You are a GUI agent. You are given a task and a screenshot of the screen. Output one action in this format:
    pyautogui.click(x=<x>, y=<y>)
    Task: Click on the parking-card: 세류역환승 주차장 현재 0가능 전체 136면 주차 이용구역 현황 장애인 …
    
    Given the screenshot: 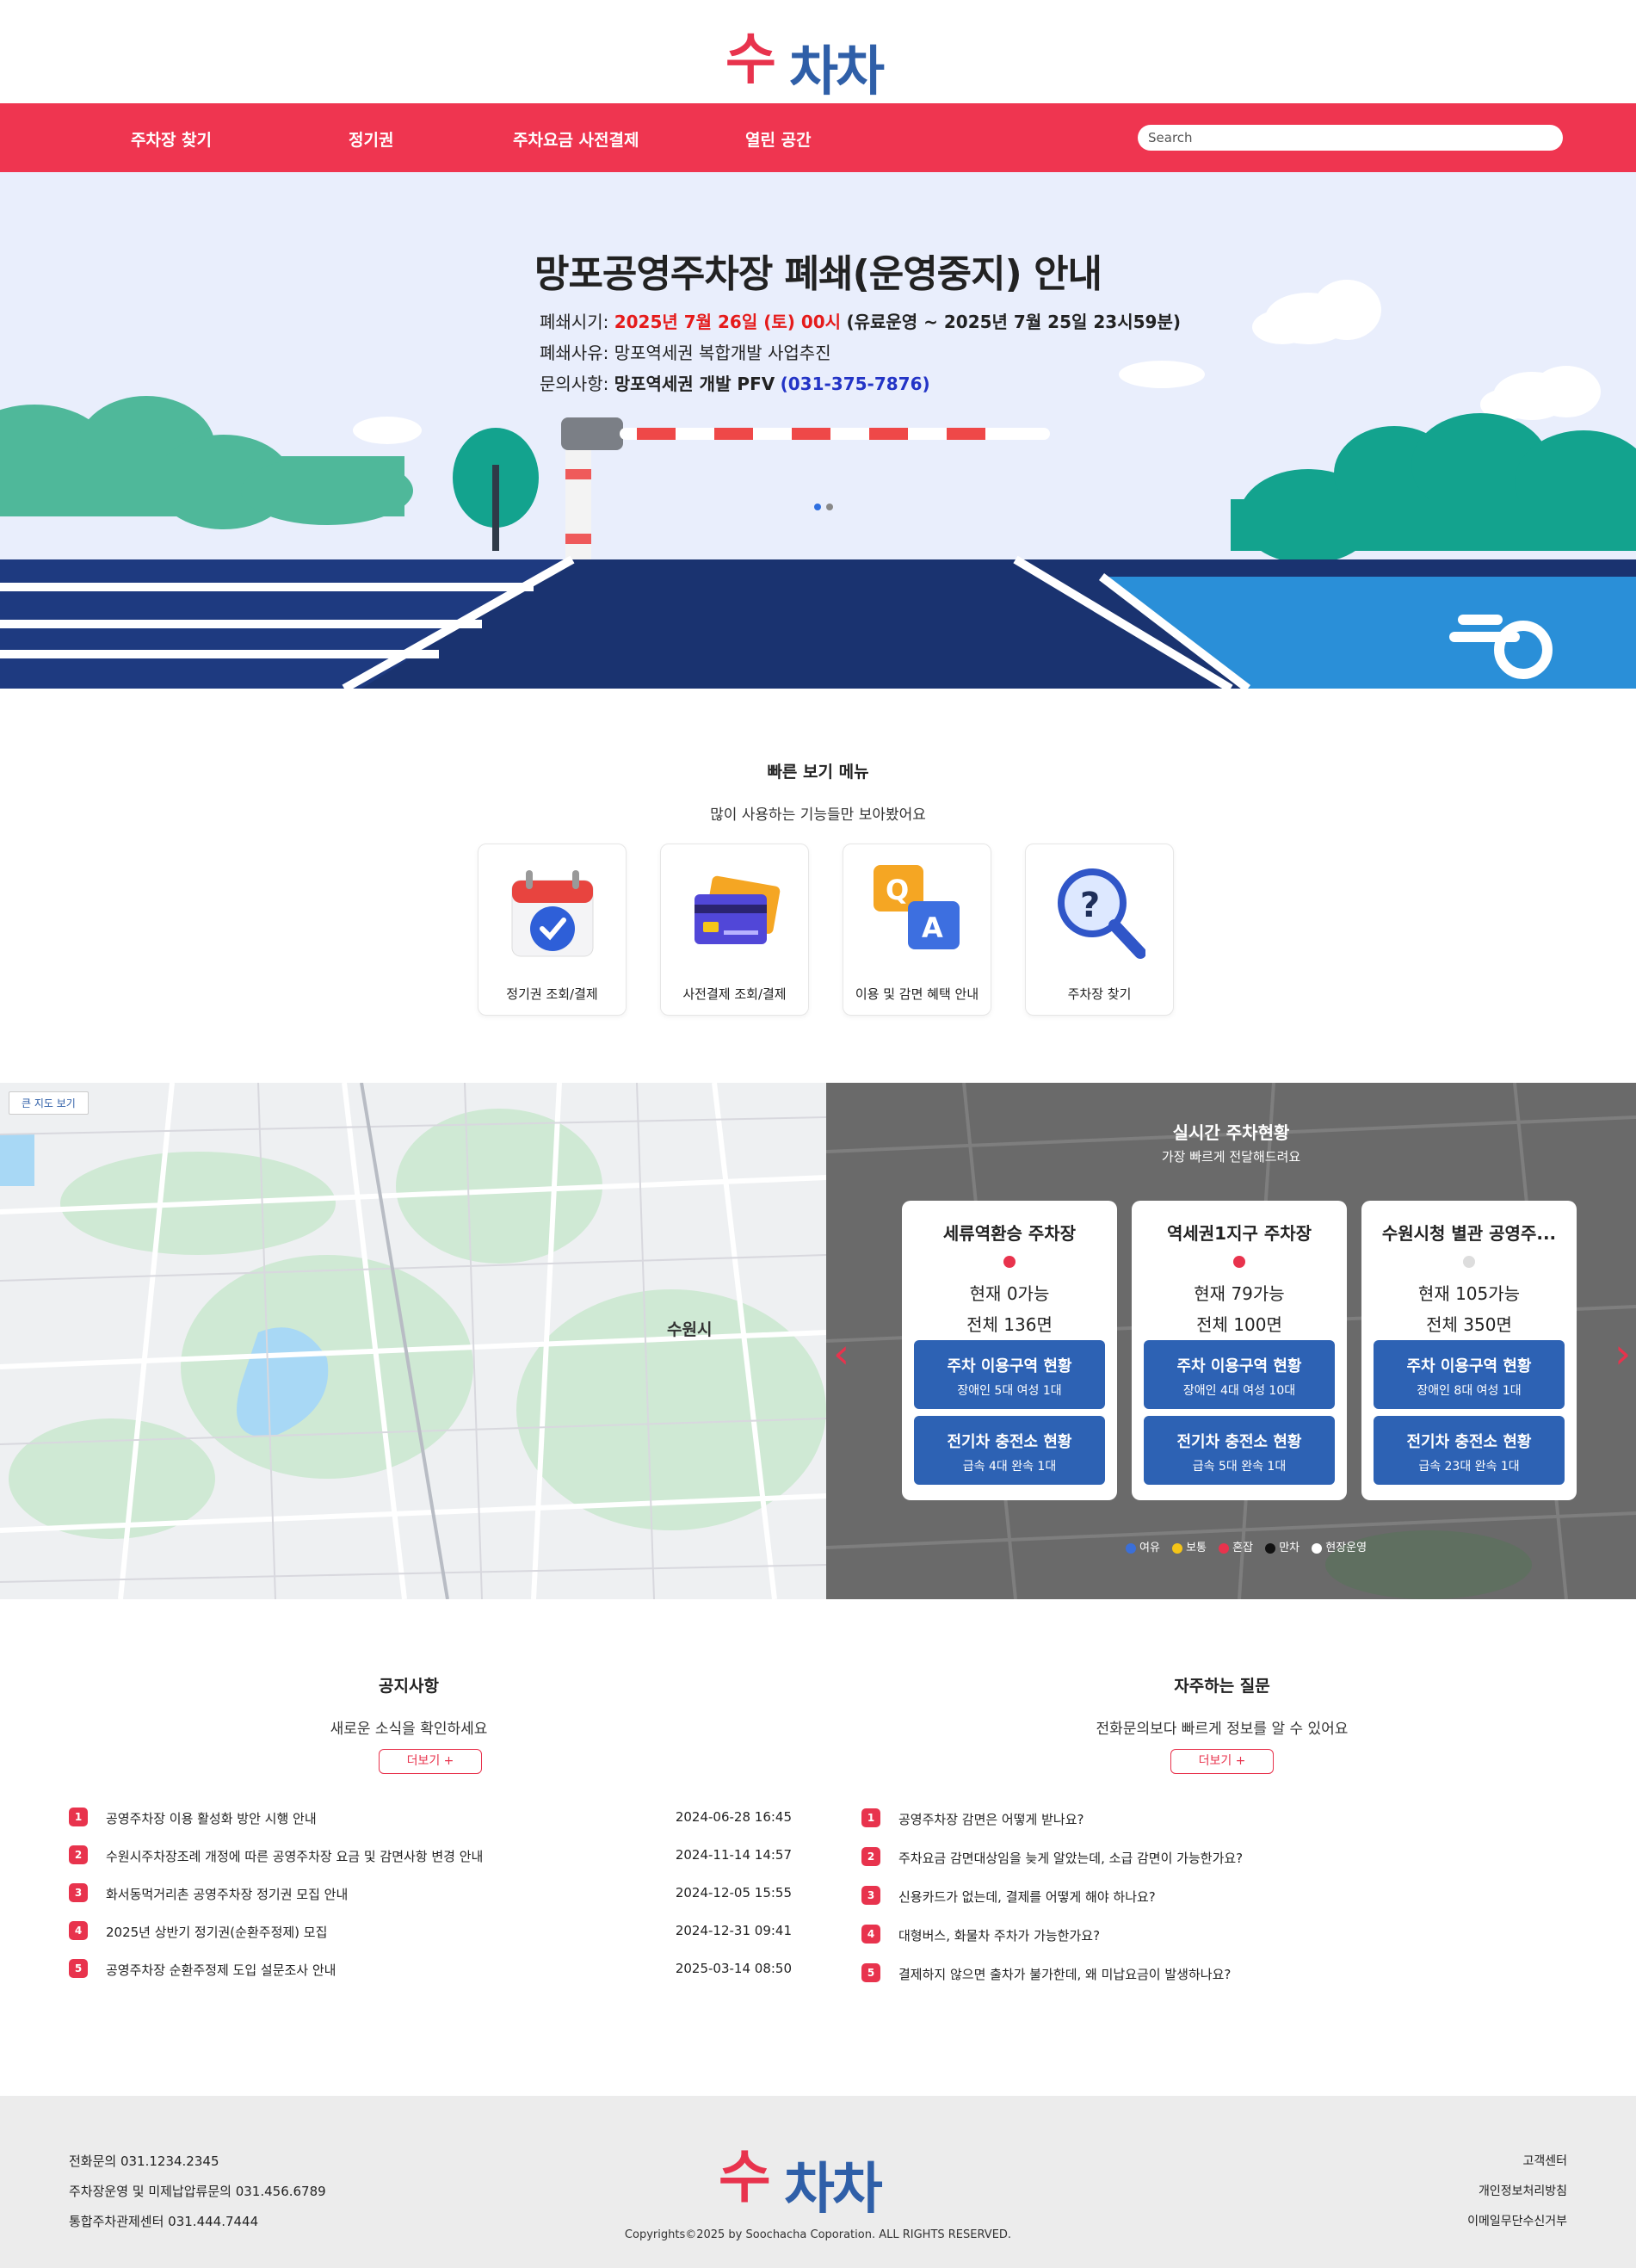 What is the action you would take?
    pyautogui.click(x=1009, y=1350)
    